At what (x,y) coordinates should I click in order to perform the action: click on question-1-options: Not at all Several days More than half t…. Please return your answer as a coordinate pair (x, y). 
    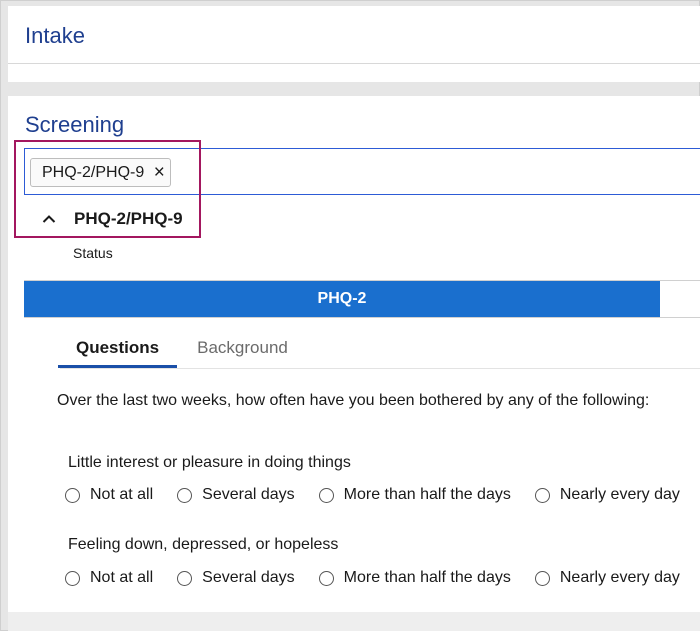
    Looking at the image, I should click on (382, 495).